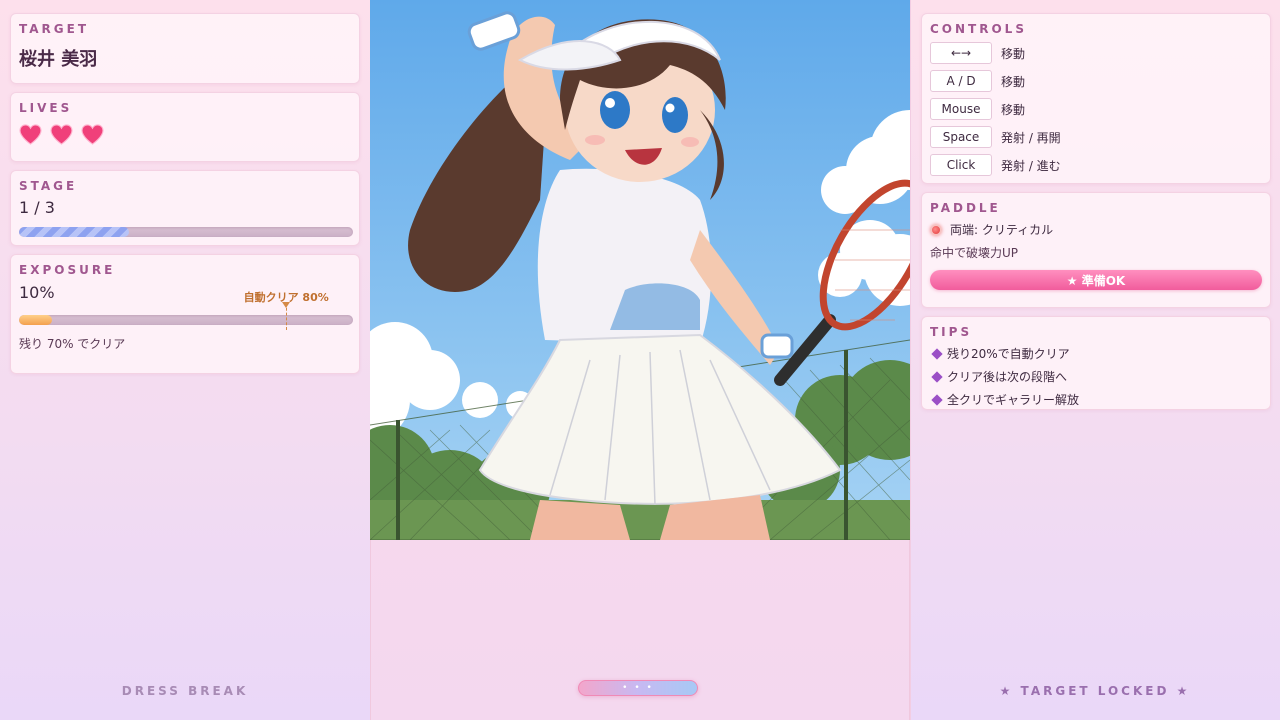  Describe the element at coordinates (965, 208) in the screenshot. I see `paddle-title: PADDLE` at that location.